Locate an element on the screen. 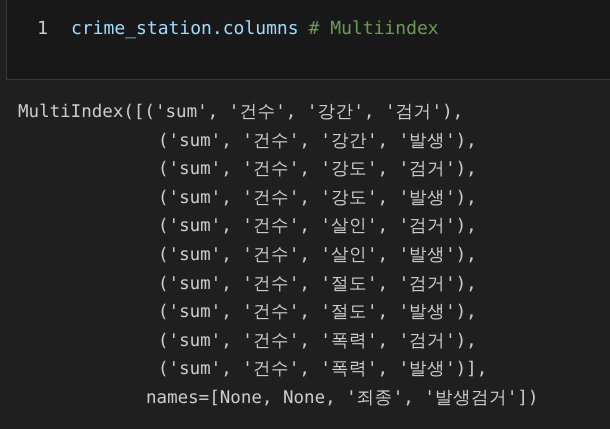  line-number: 1 is located at coordinates (42, 28).